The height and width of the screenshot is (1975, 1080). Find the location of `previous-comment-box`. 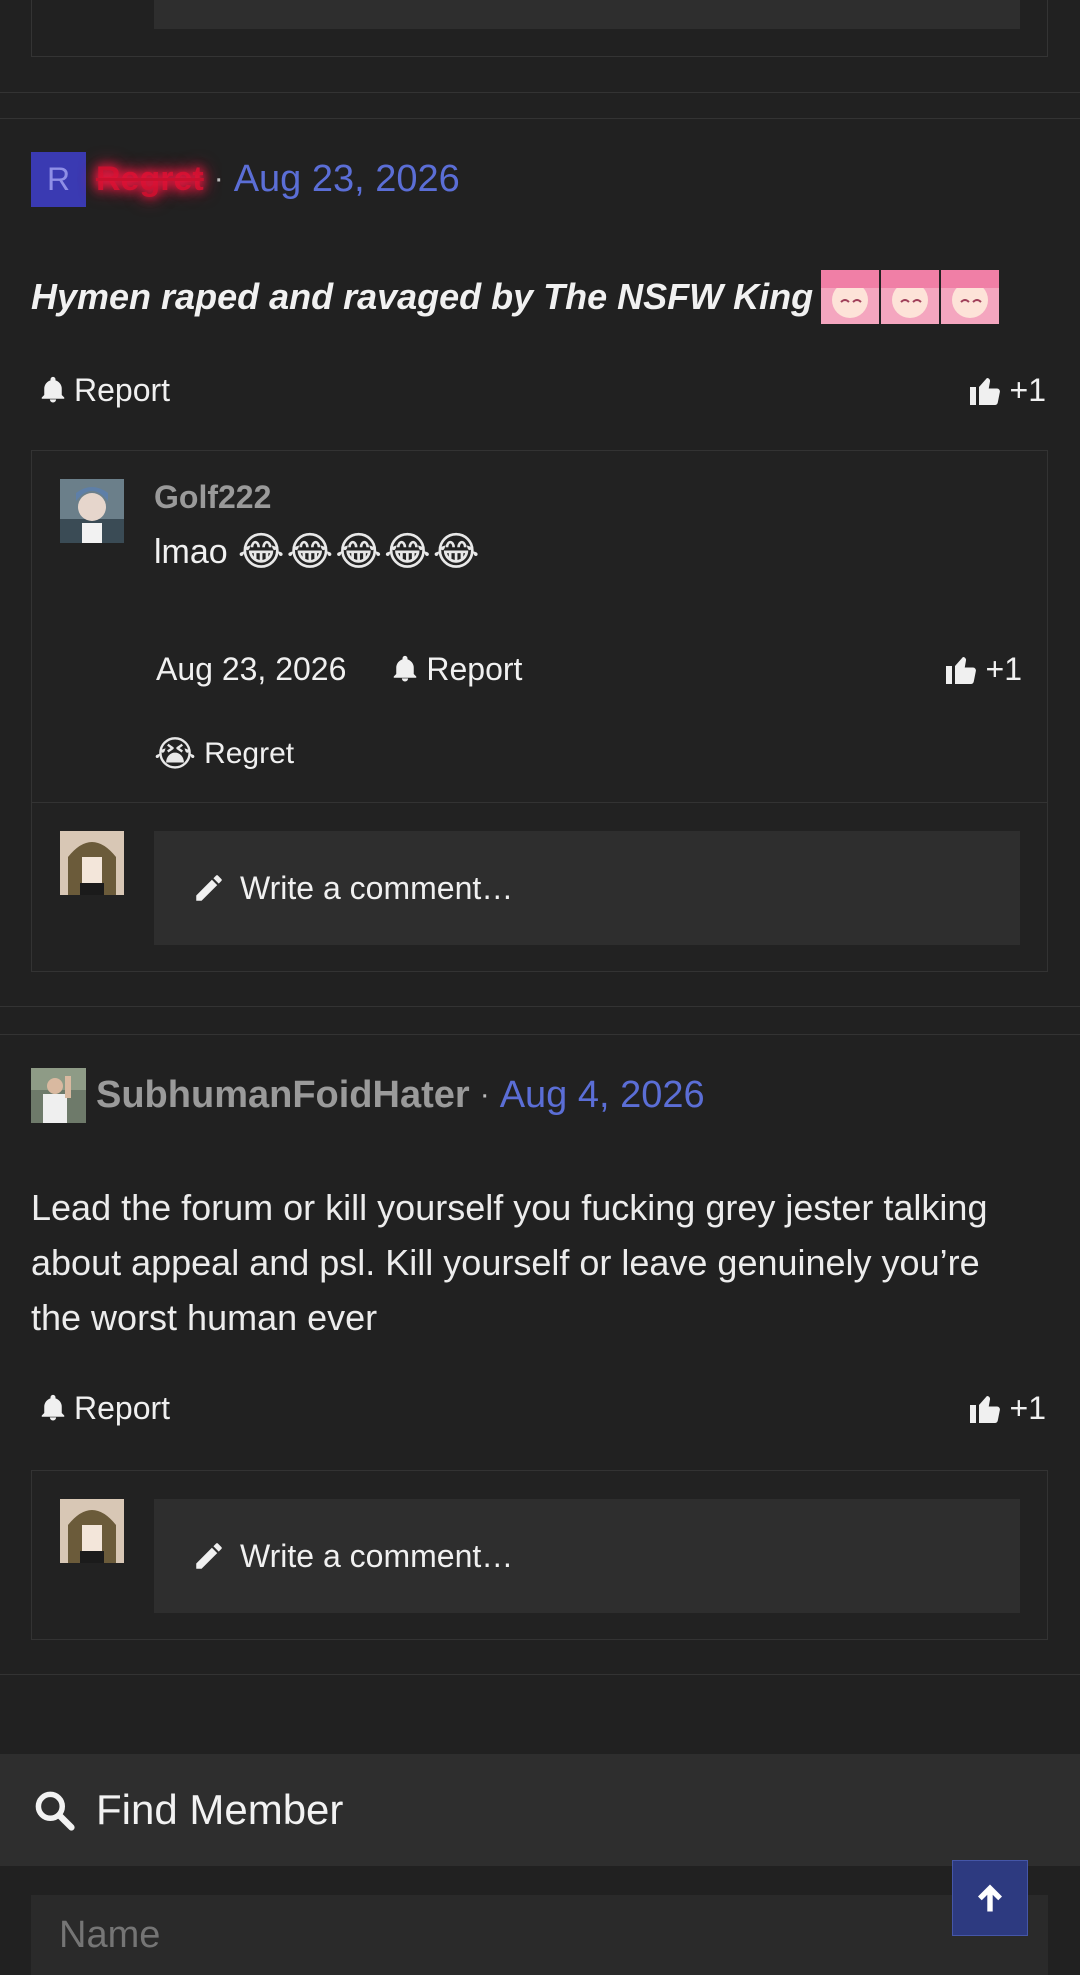

previous-comment-box is located at coordinates (539, 28).